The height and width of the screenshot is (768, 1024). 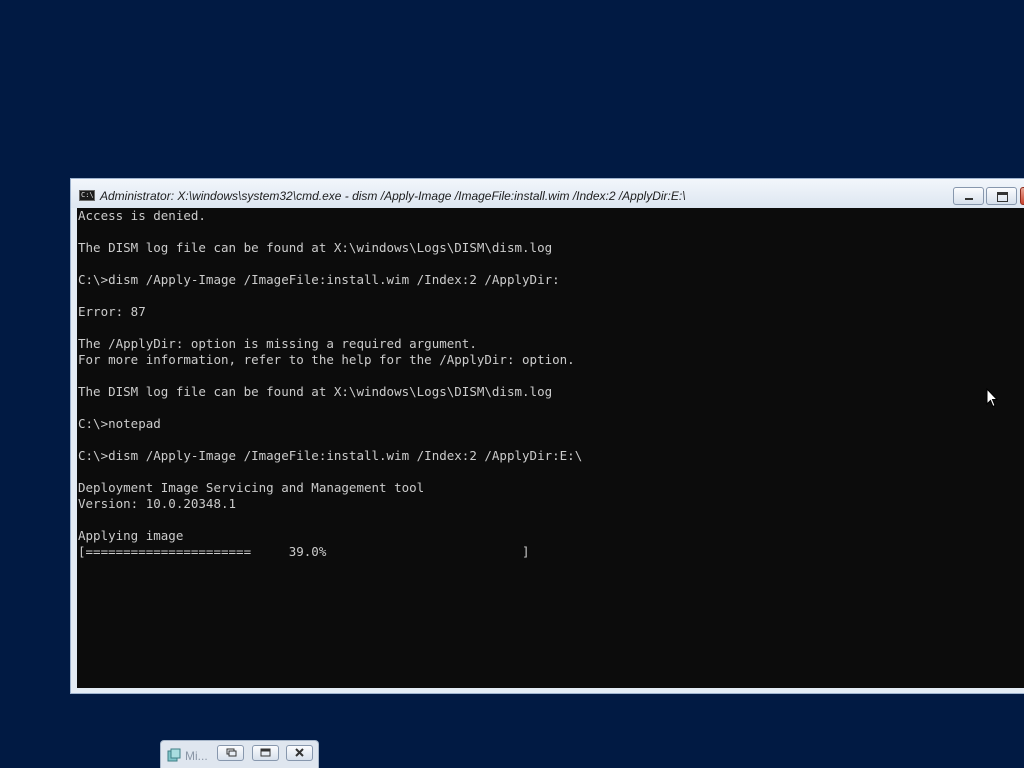 What do you see at coordinates (119, 423) in the screenshot?
I see `console-line: C:\>notepad` at bounding box center [119, 423].